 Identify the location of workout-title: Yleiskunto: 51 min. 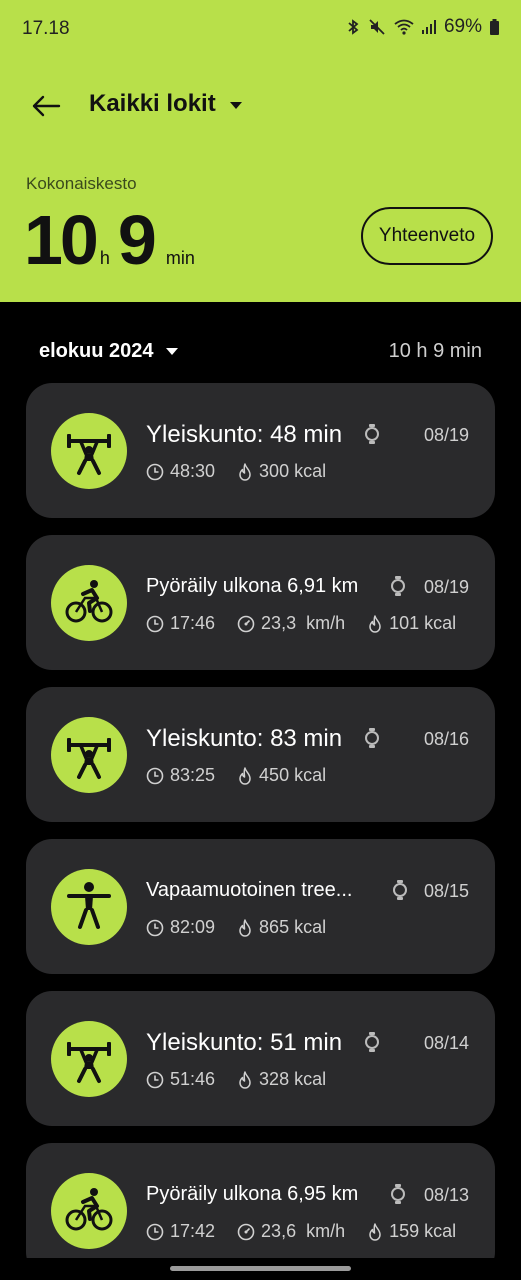
(244, 1042).